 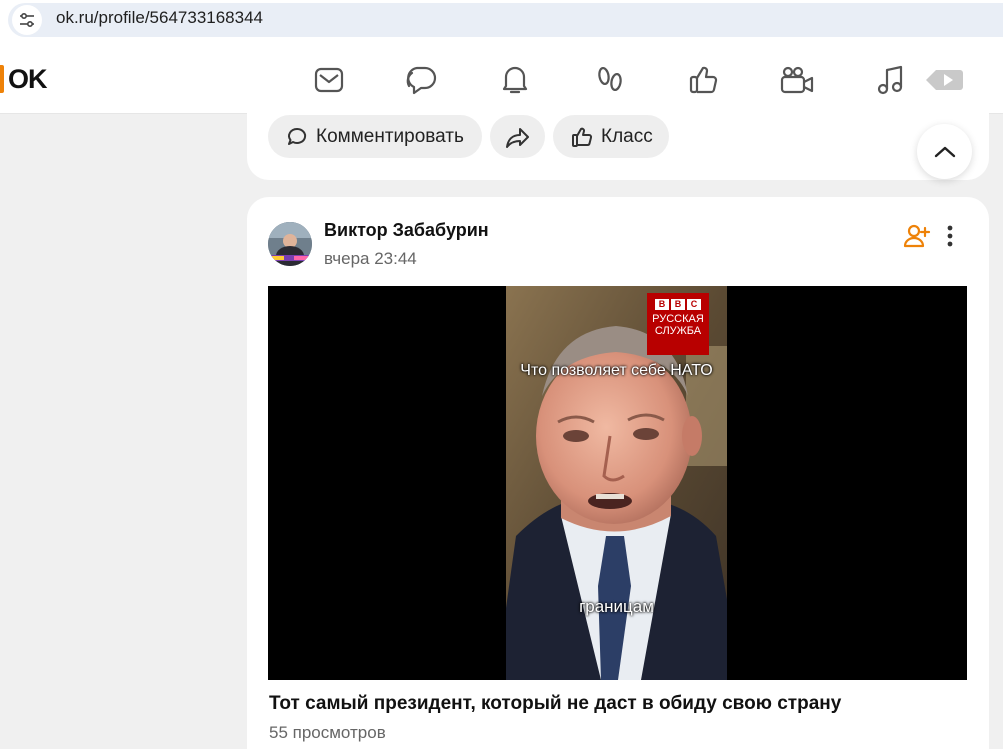 I want to click on tune-icon, so click(x=27, y=20).